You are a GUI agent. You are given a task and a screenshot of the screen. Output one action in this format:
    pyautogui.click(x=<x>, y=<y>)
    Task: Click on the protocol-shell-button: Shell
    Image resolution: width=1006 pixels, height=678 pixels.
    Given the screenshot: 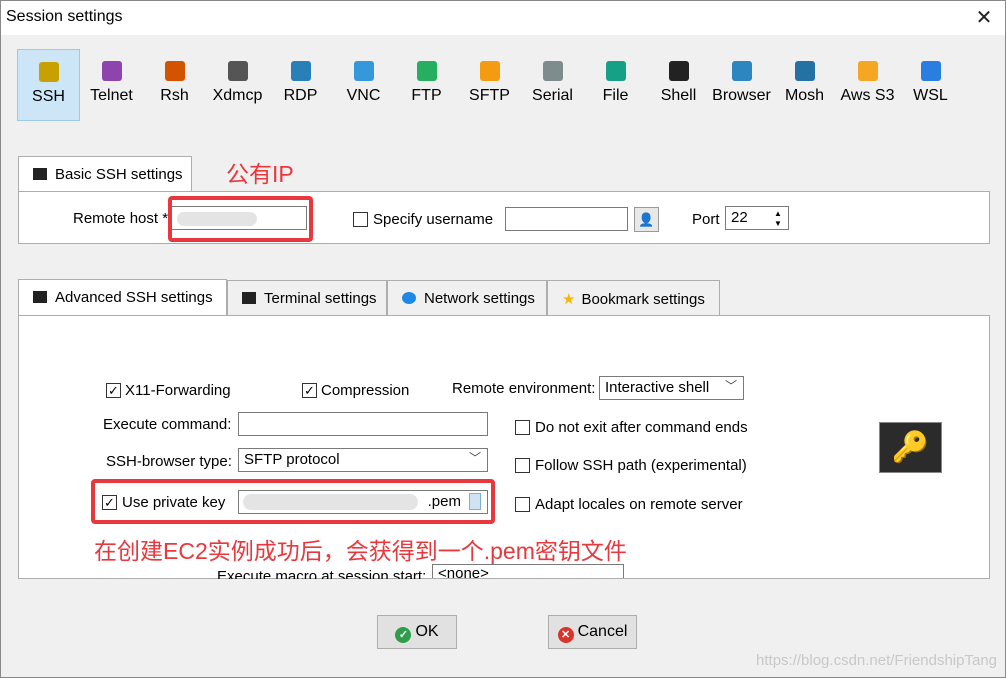 What is the action you would take?
    pyautogui.click(x=678, y=85)
    